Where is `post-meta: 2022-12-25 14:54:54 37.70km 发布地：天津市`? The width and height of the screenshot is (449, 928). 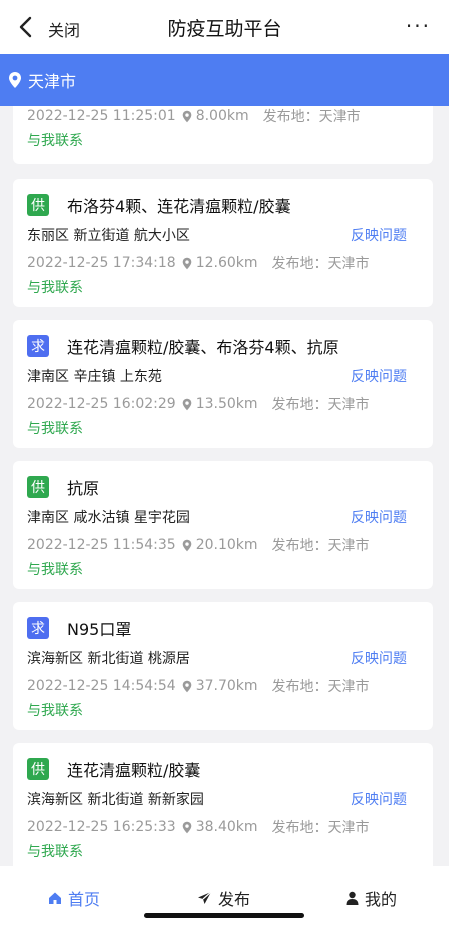 post-meta: 2022-12-25 14:54:54 37.70km 发布地：天津市 is located at coordinates (198, 686).